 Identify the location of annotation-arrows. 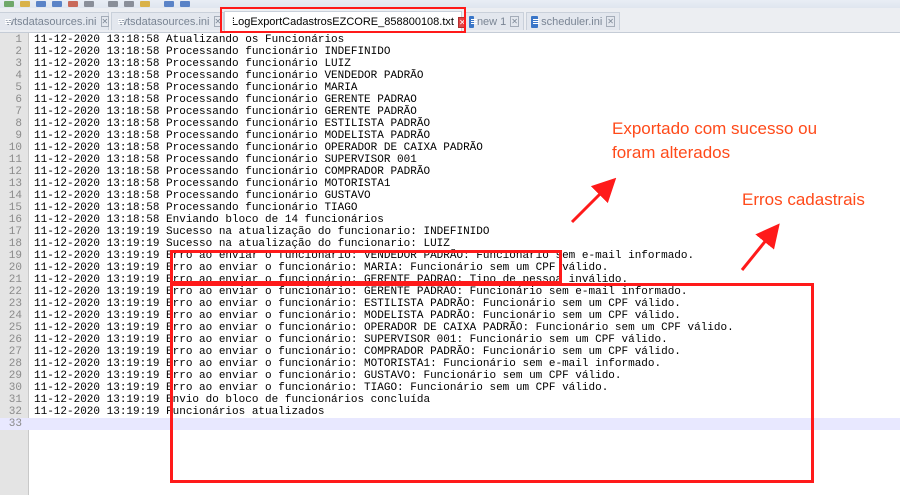
(675, 224).